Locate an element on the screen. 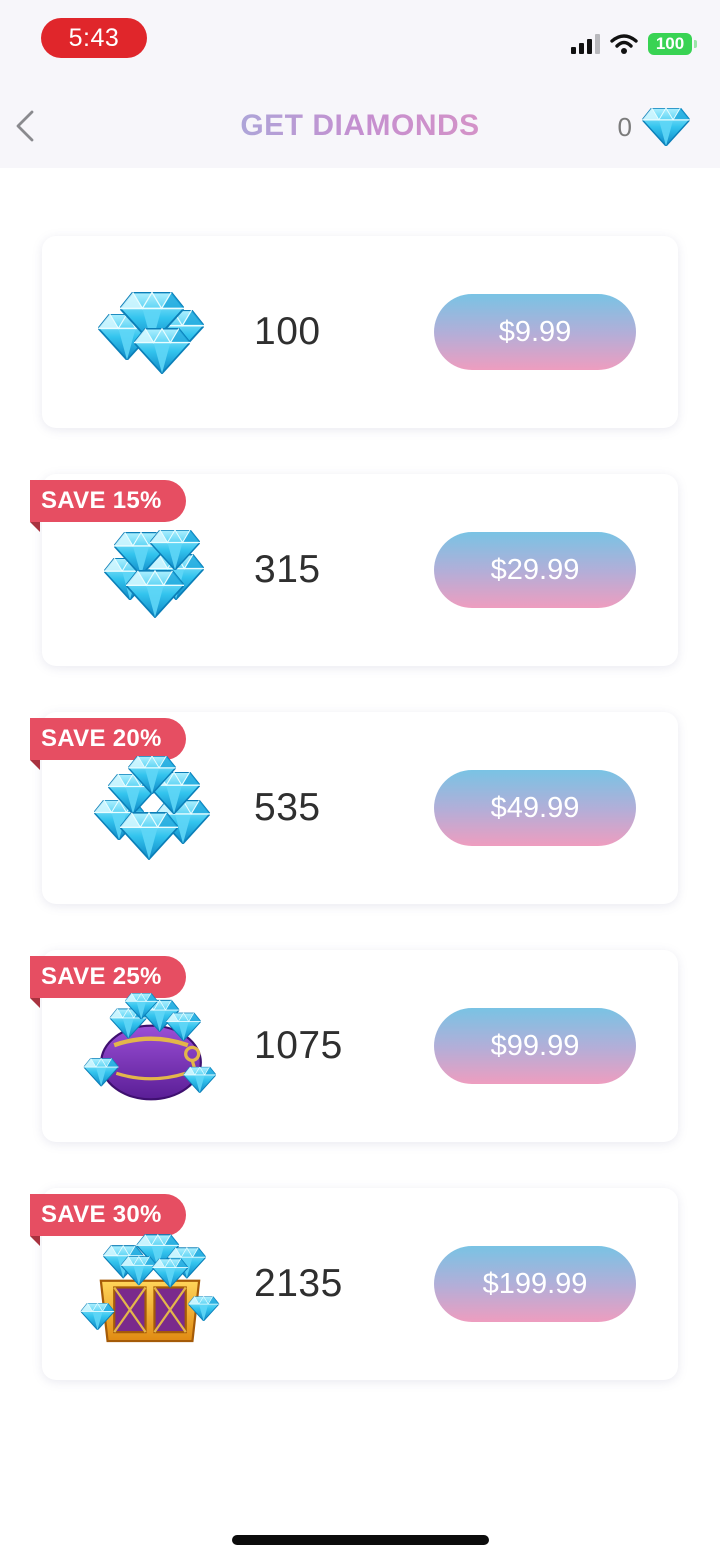 Image resolution: width=720 pixels, height=1560 pixels. page-title: GET DIAMONDS is located at coordinates (360, 126).